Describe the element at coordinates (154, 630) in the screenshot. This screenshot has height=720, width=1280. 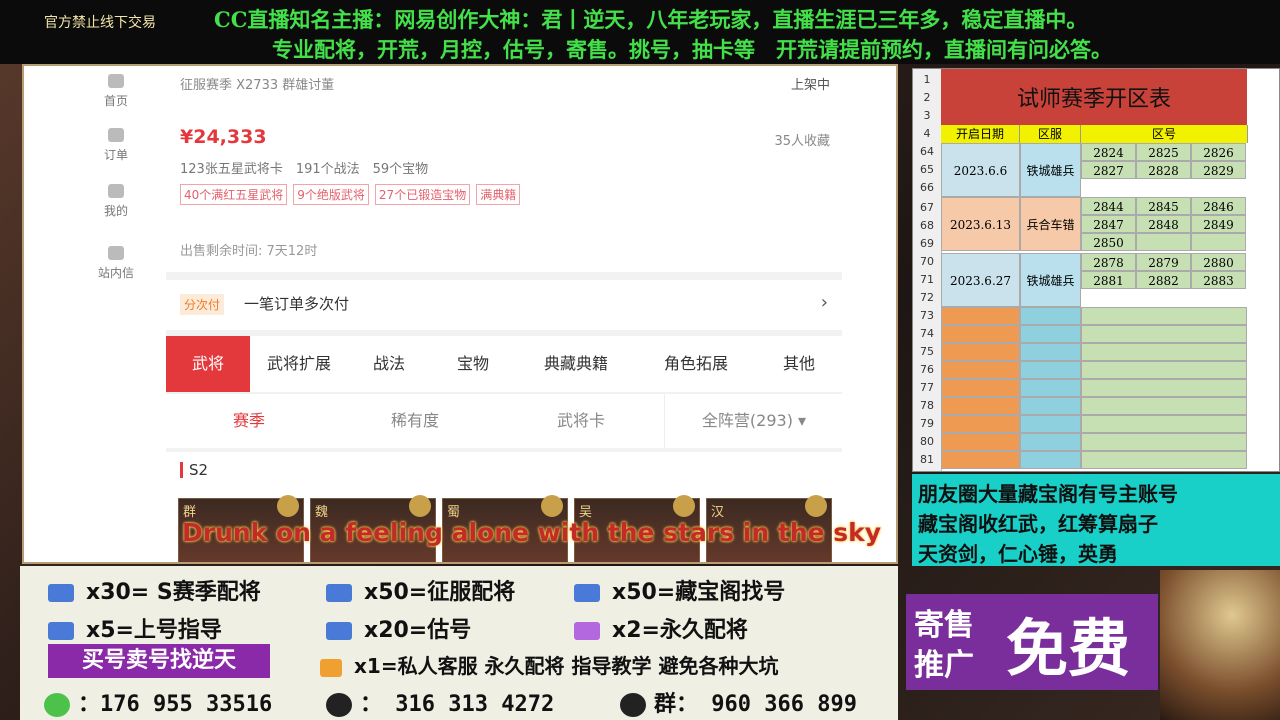
I see `service-text: x5=上号指导` at that location.